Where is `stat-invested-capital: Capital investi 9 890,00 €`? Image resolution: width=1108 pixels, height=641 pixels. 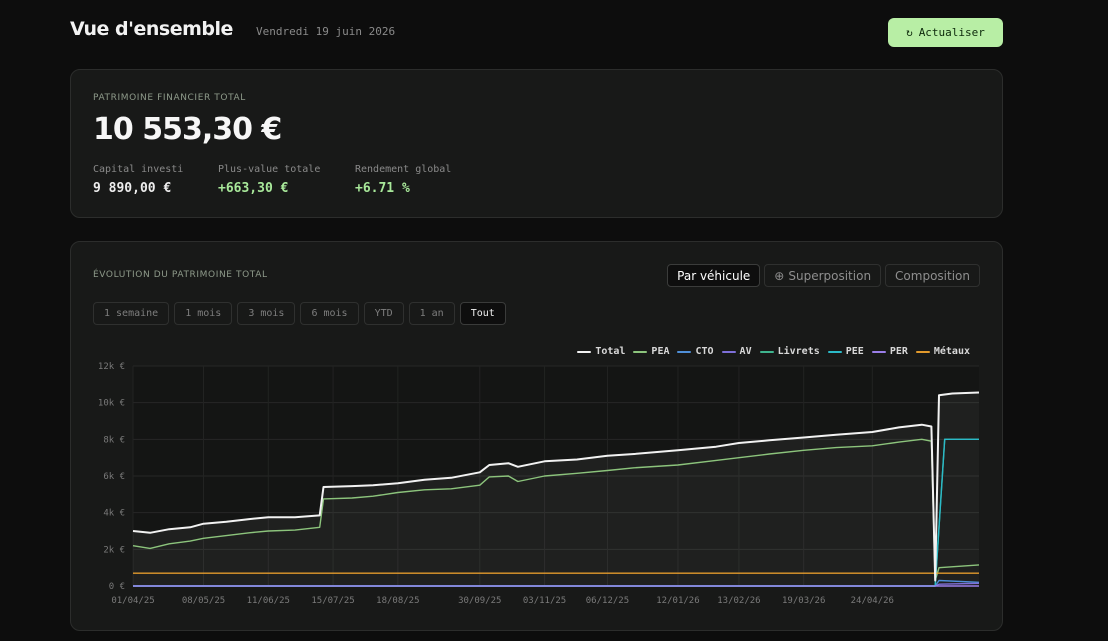
stat-invested-capital: Capital investi 9 890,00 € is located at coordinates (138, 180).